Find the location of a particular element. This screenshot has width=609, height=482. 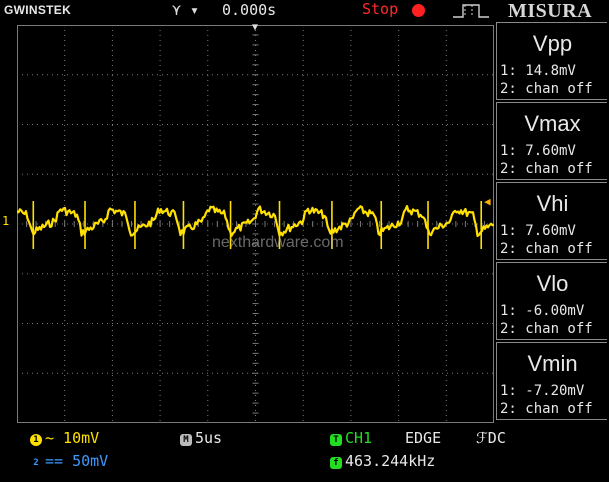

ch1-scale-value: ~ 10mV is located at coordinates (72, 438).